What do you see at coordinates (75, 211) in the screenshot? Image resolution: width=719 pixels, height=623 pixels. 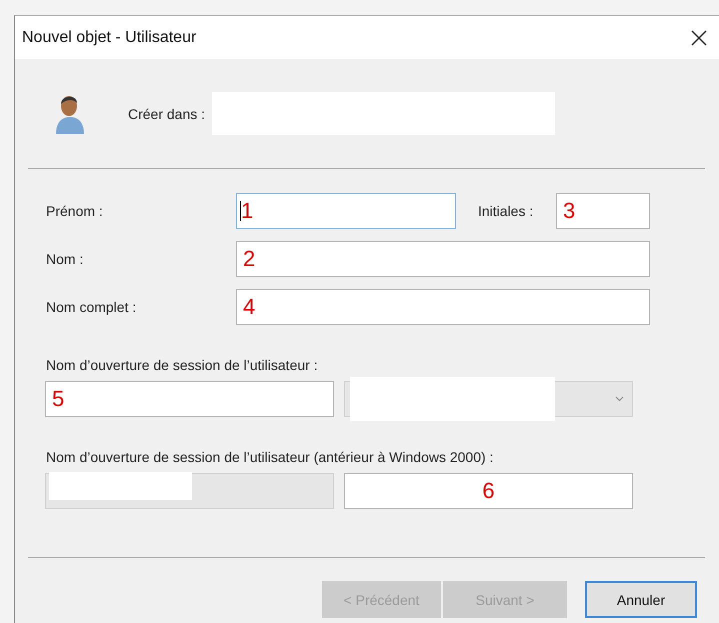 I see `field-label: Prénom :` at bounding box center [75, 211].